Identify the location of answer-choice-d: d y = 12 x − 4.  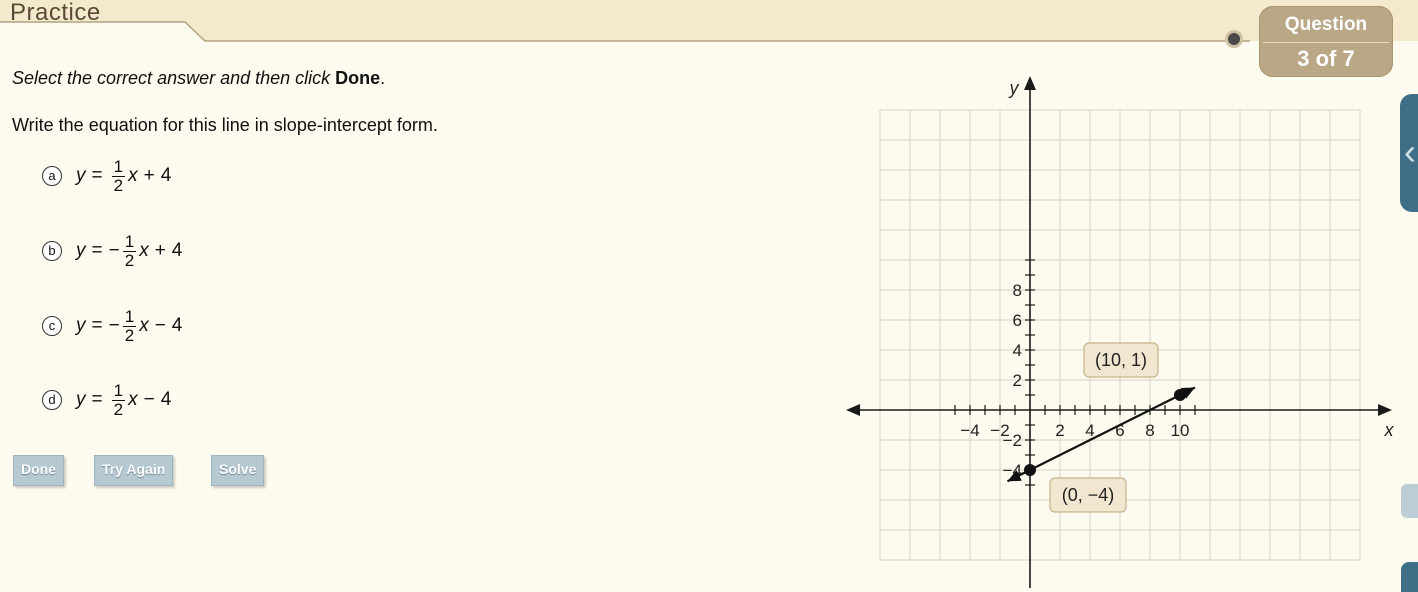
(106, 400).